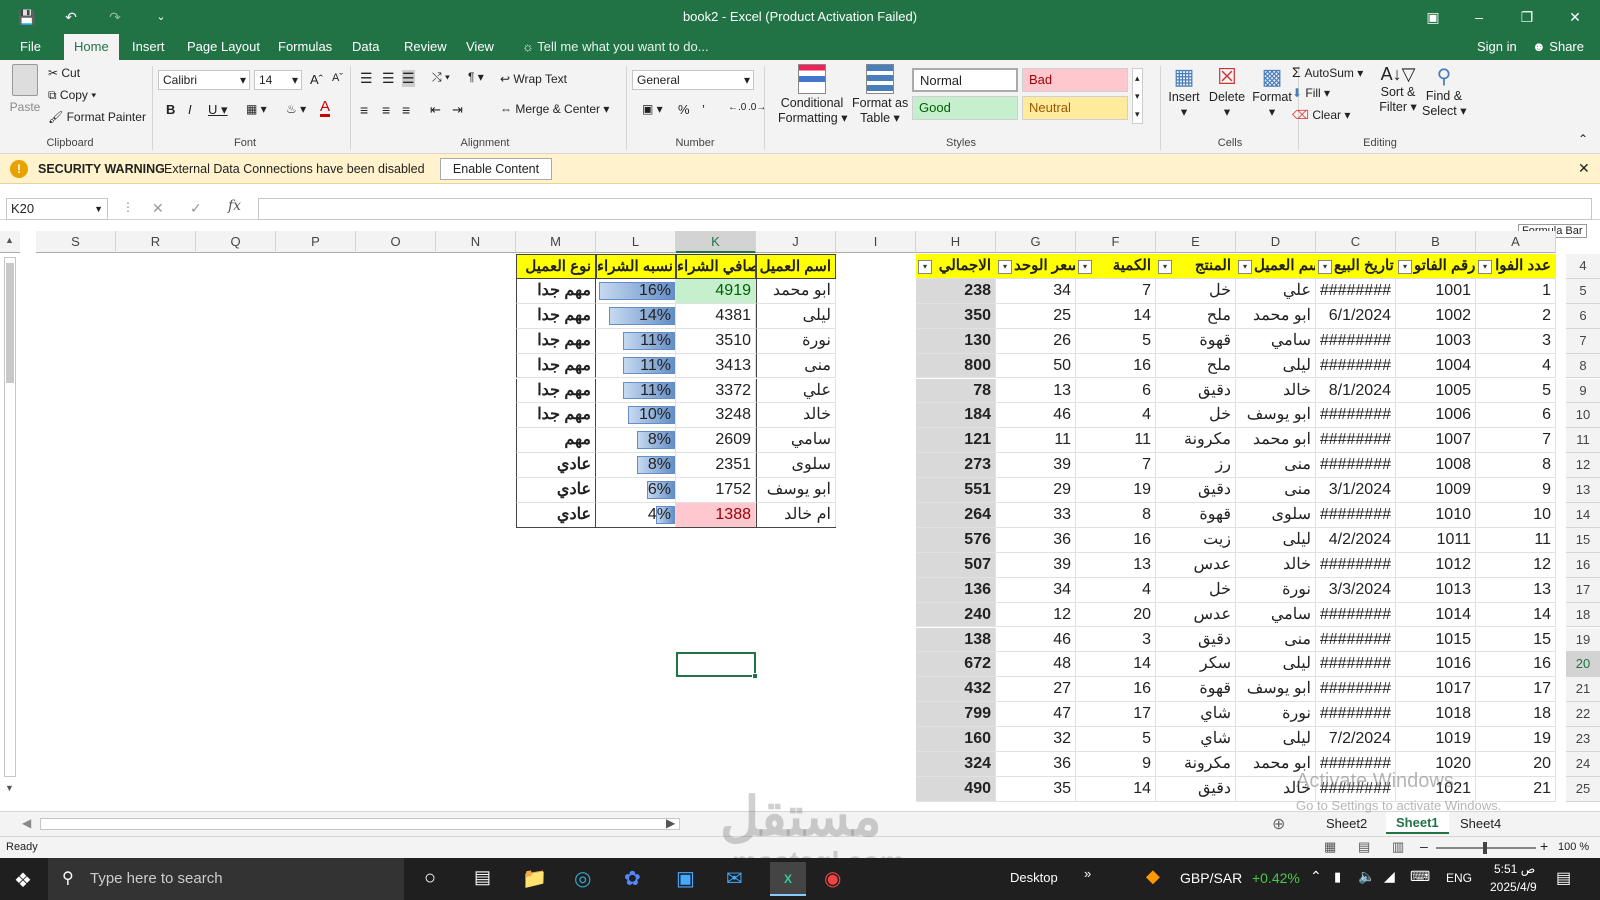 The height and width of the screenshot is (900, 1600). I want to click on invoice-count: 14, so click(1516, 615).